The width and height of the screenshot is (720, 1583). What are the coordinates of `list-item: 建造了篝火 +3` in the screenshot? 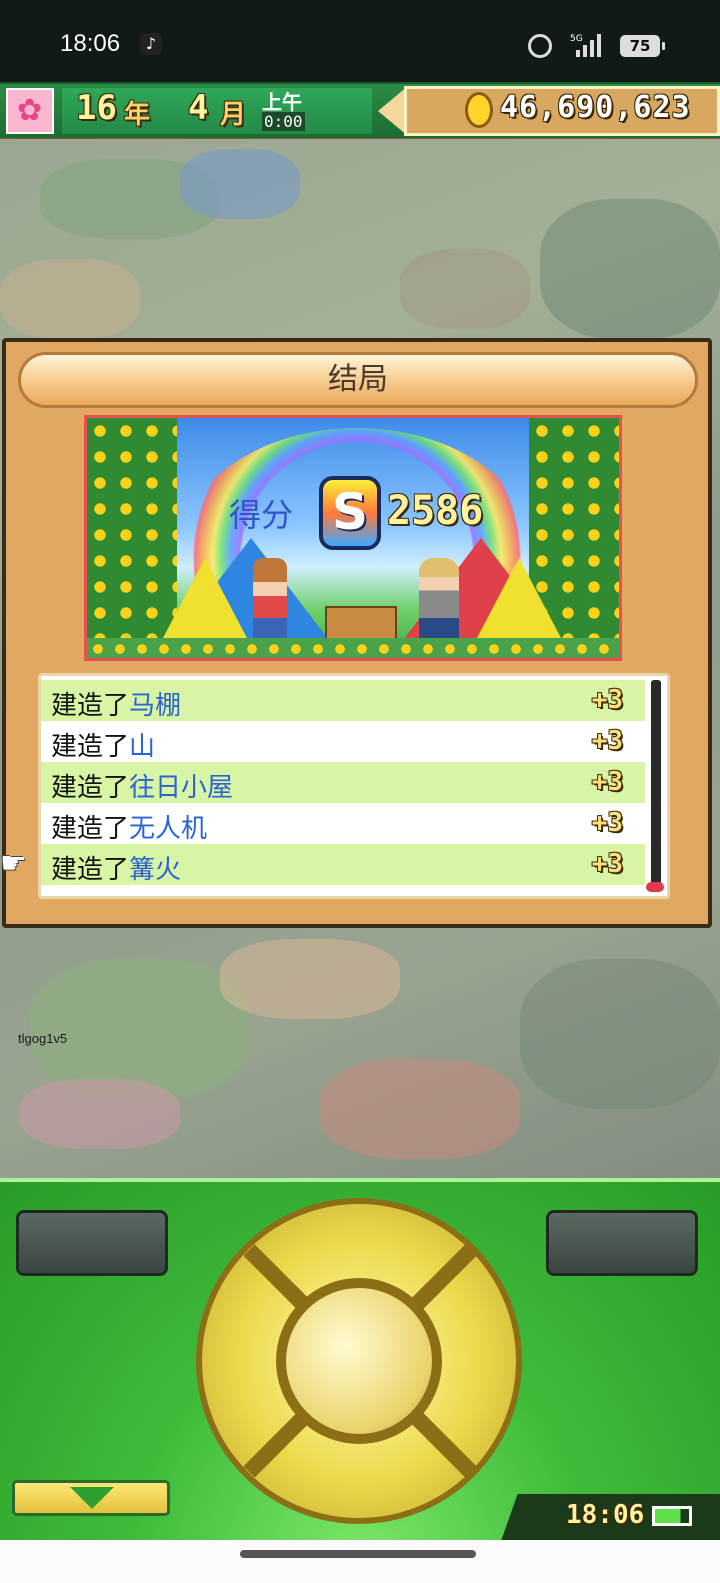 It's located at (343, 864).